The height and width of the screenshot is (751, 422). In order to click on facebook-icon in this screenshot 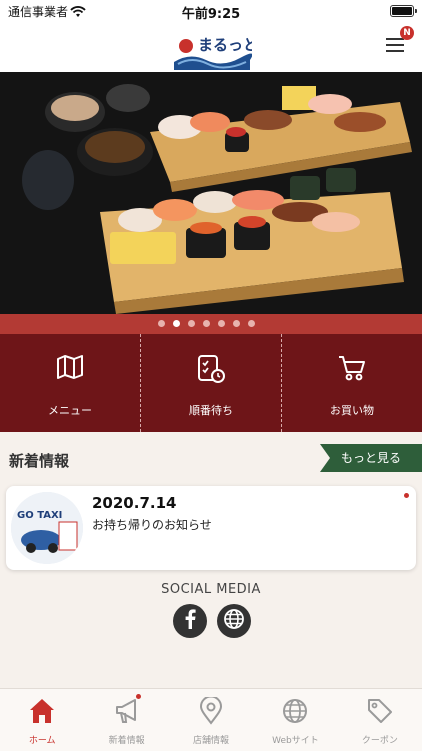, I will do `click(190, 621)`.